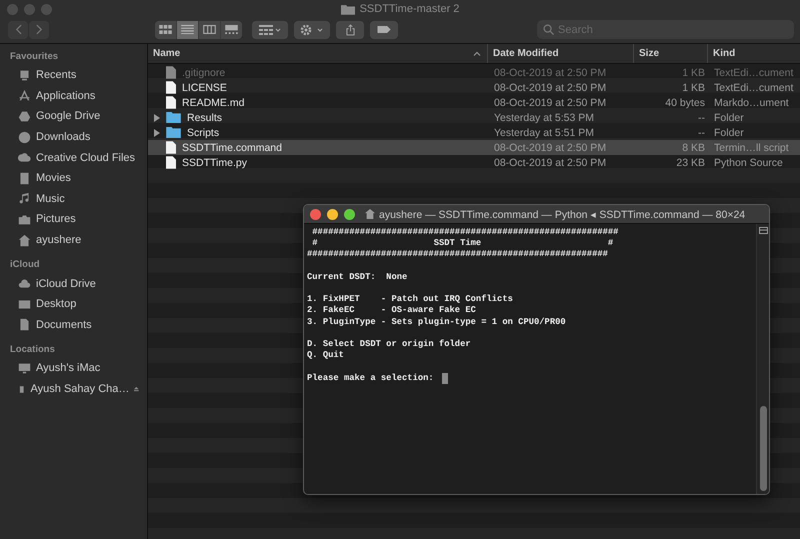 This screenshot has height=539, width=800. I want to click on sidebar-item: Recents, so click(73, 75).